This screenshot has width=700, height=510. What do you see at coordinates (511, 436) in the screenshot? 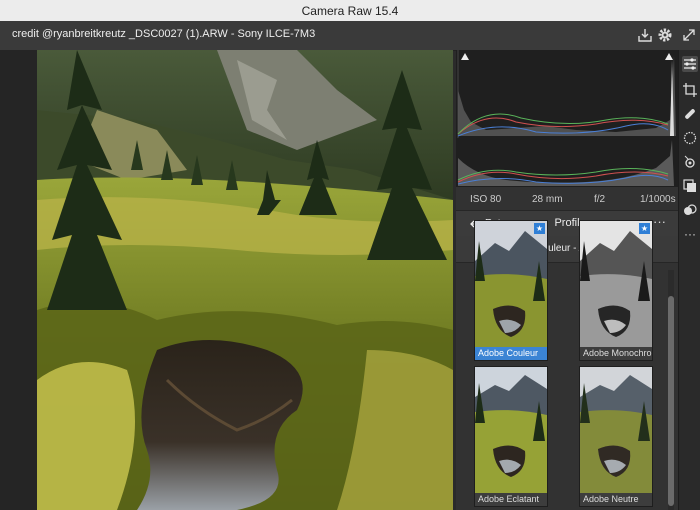
I see `profile-thumb-adobe-eclatant: Adobe Eclatant` at bounding box center [511, 436].